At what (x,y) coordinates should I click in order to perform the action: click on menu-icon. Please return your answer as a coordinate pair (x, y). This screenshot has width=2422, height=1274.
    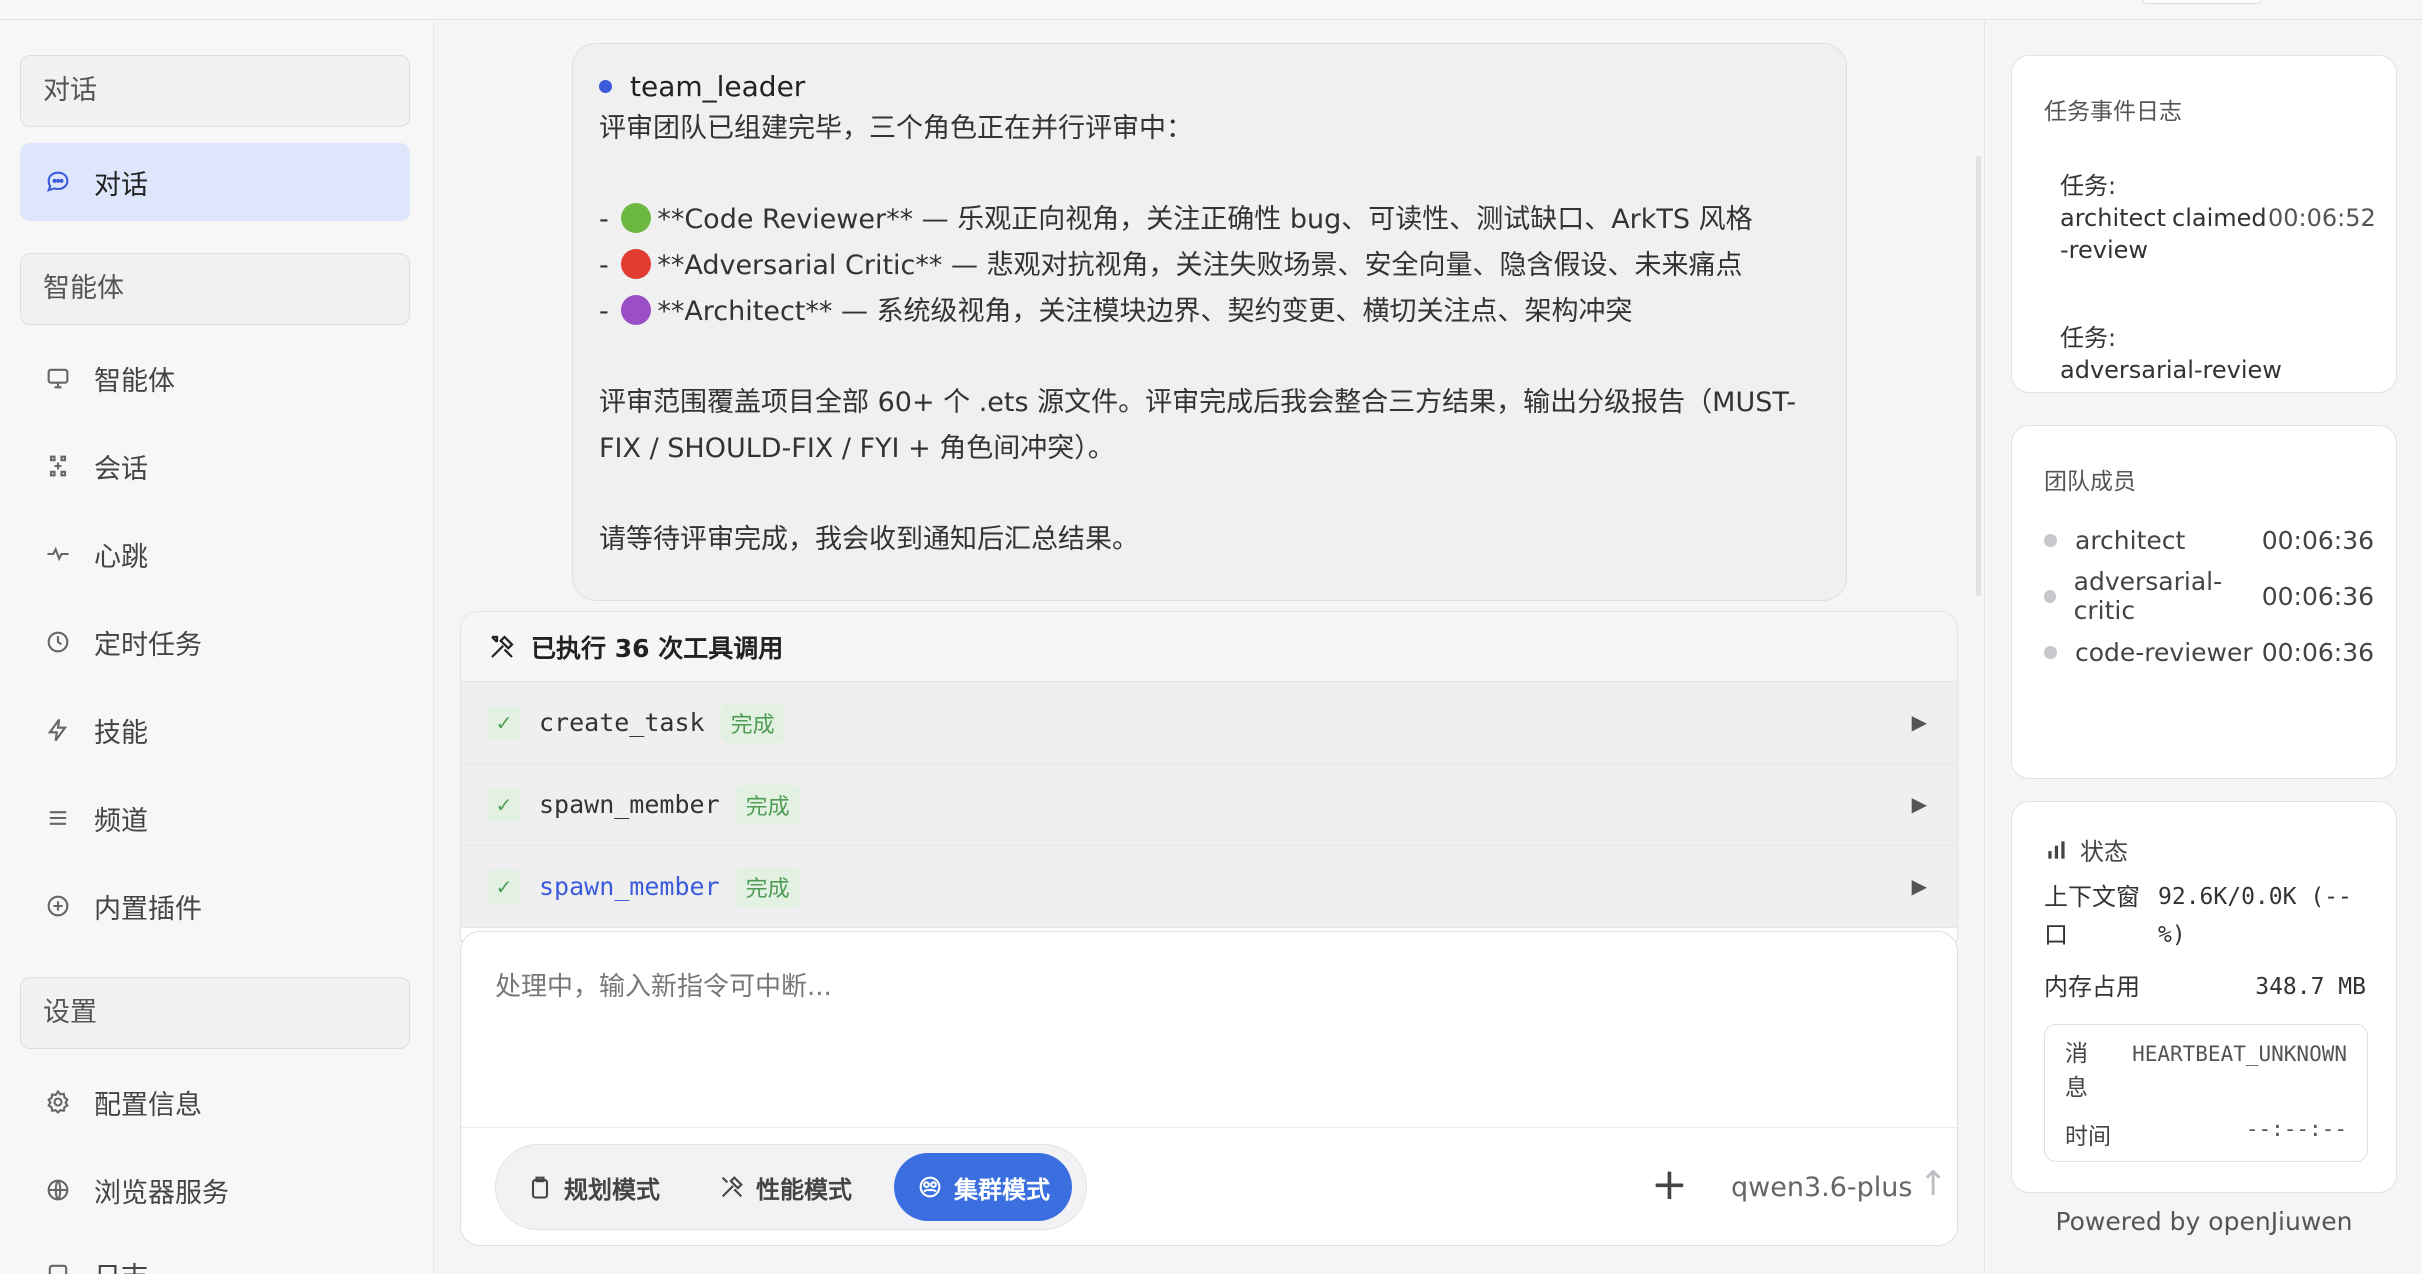
    Looking at the image, I should click on (58, 818).